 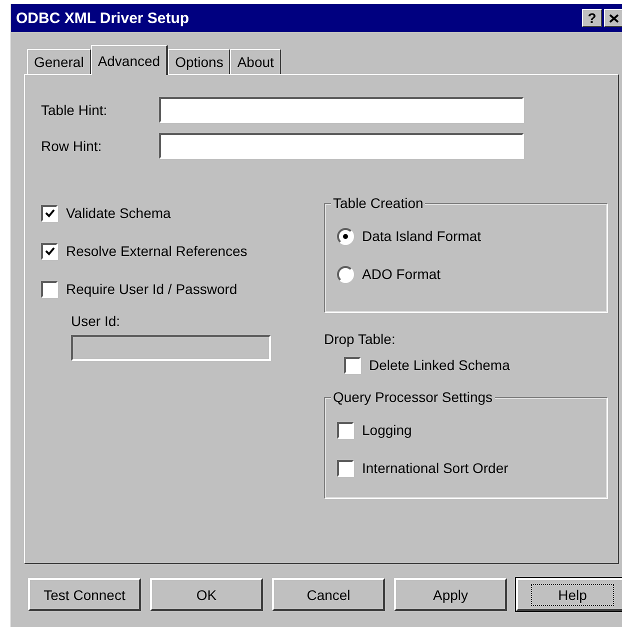 I want to click on radio-dot-icon, so click(x=345, y=236).